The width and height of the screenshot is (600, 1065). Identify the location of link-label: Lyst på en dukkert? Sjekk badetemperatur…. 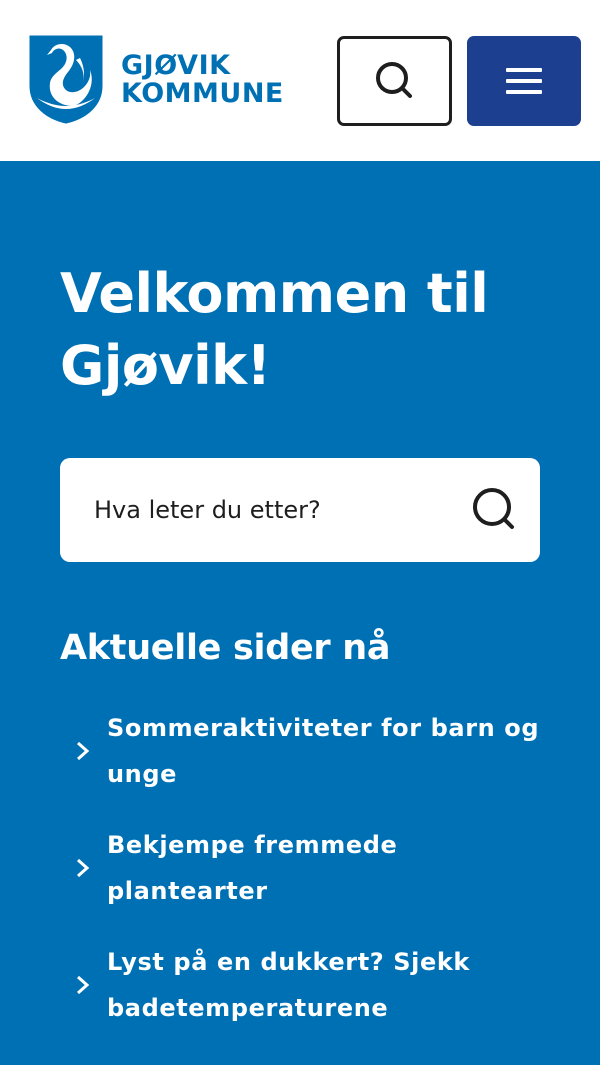
(288, 985).